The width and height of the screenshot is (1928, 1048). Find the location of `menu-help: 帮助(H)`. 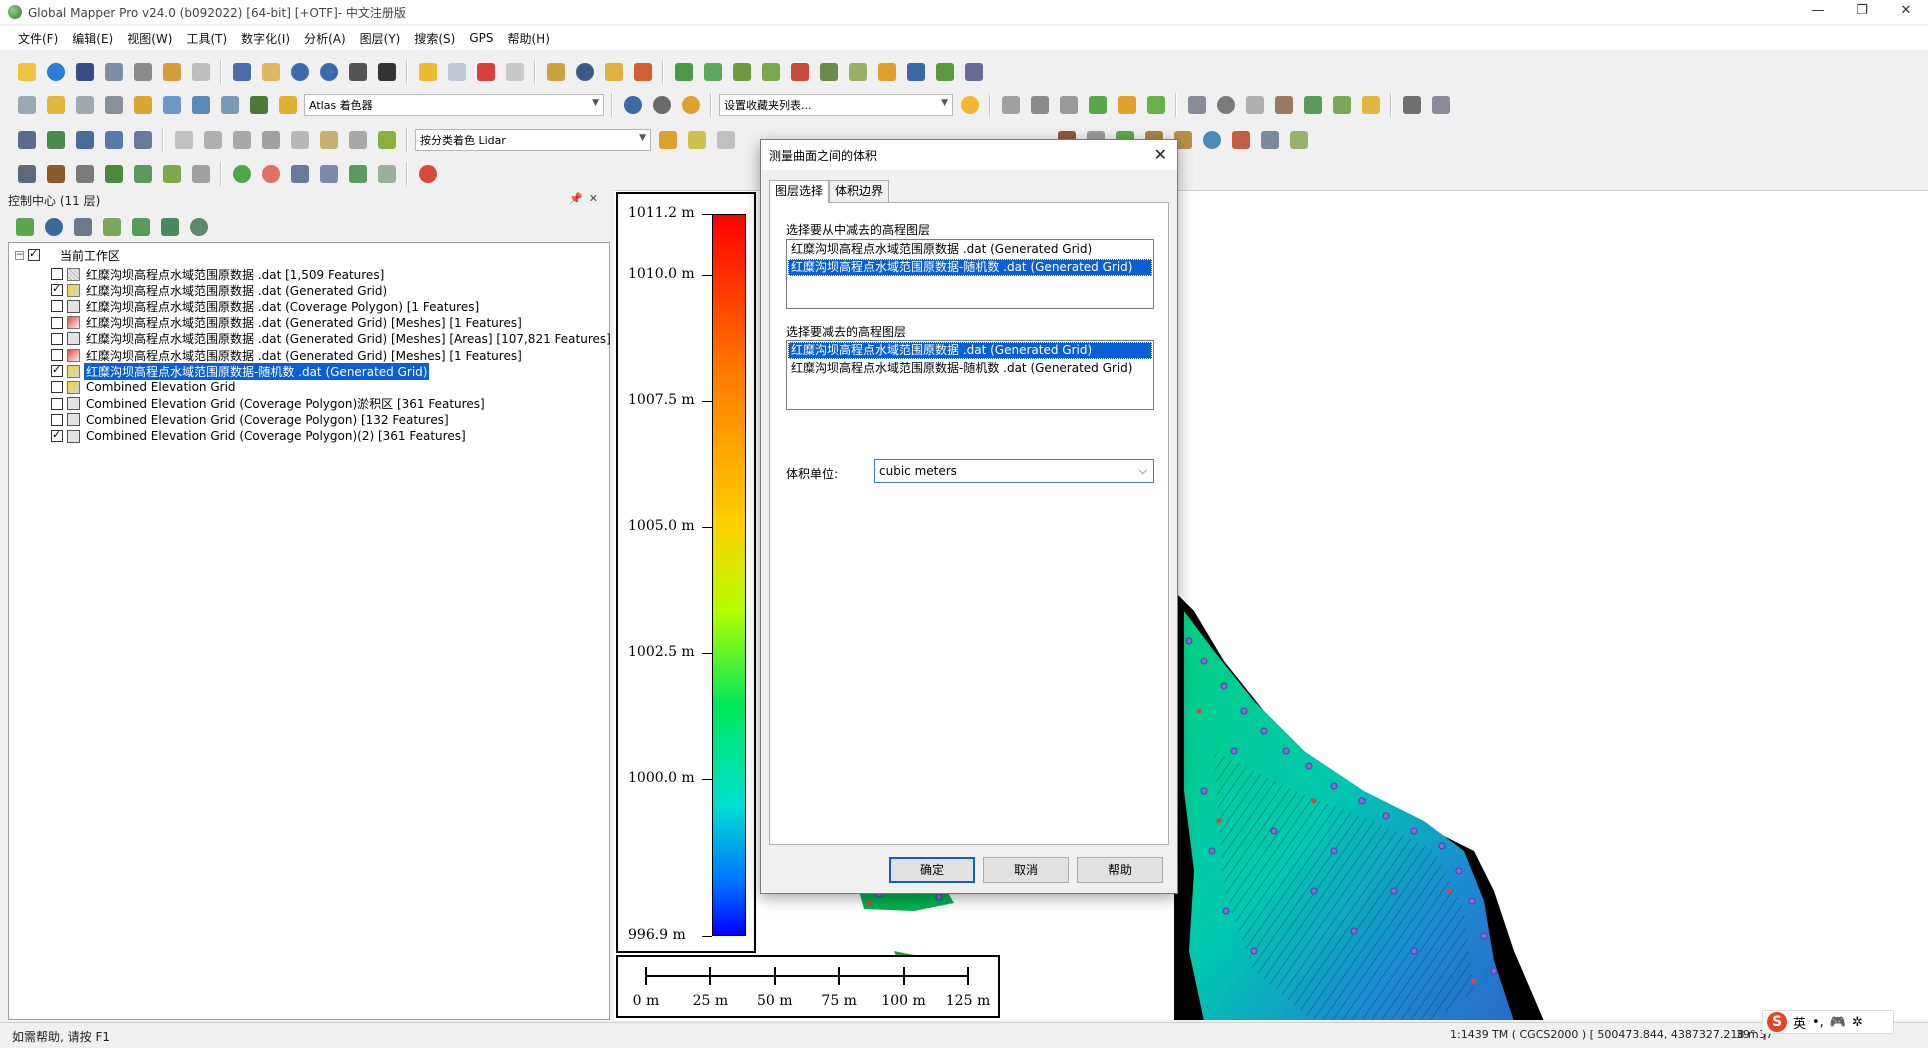

menu-help: 帮助(H) is located at coordinates (529, 38).